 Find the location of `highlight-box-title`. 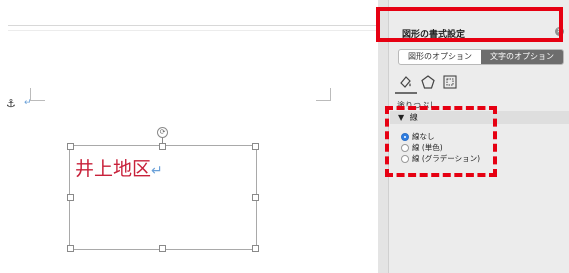

highlight-box-title is located at coordinates (469, 24).